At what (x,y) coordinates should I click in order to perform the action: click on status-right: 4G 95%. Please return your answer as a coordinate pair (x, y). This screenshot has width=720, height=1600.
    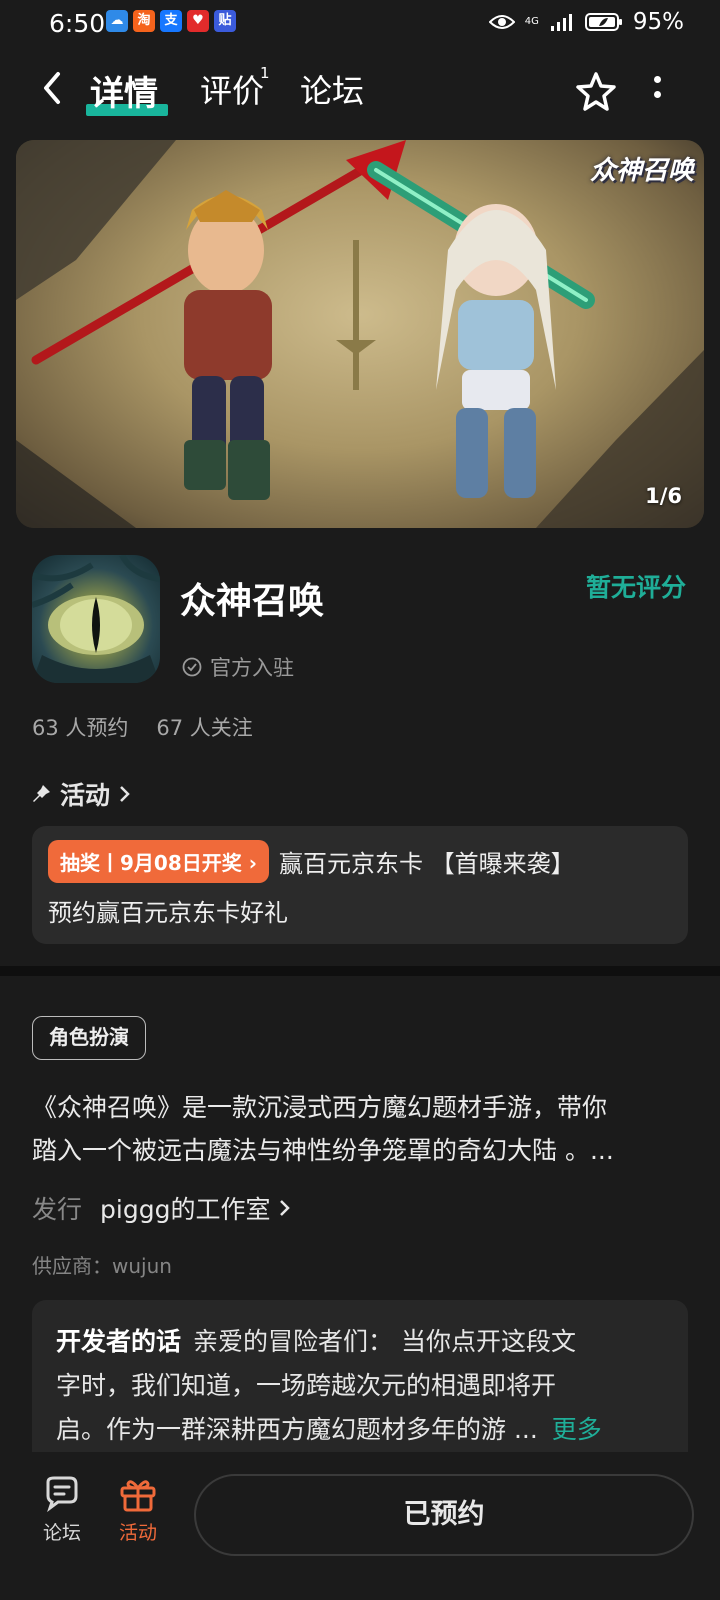
    Looking at the image, I should click on (586, 22).